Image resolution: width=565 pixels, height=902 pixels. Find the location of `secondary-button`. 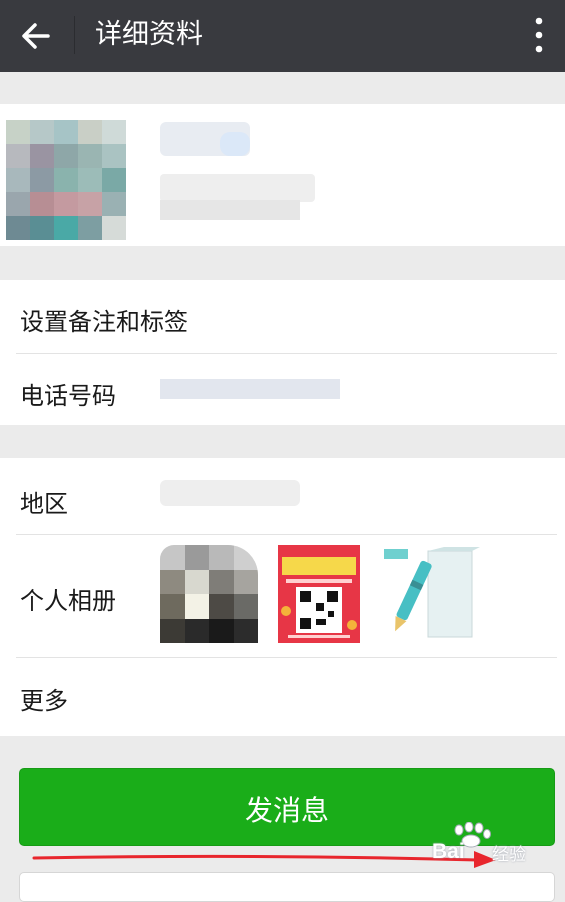

secondary-button is located at coordinates (287, 887).